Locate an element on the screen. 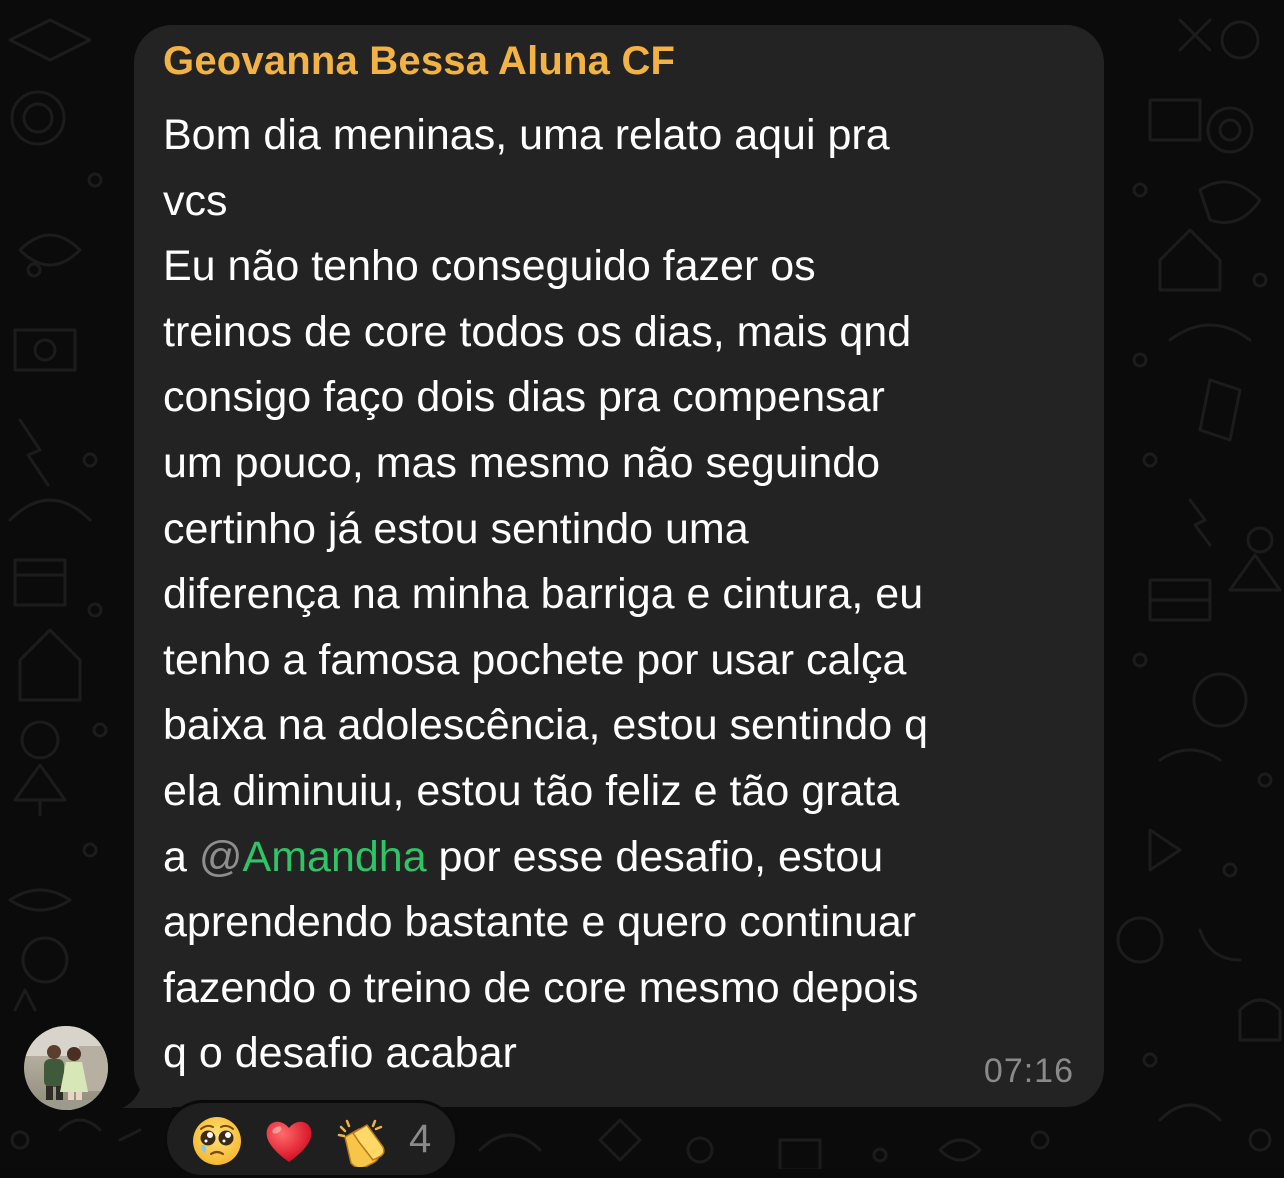 The image size is (1284, 1178). message-line-with-mention: a @Amandha por esse desafio, estou is located at coordinates (625, 858).